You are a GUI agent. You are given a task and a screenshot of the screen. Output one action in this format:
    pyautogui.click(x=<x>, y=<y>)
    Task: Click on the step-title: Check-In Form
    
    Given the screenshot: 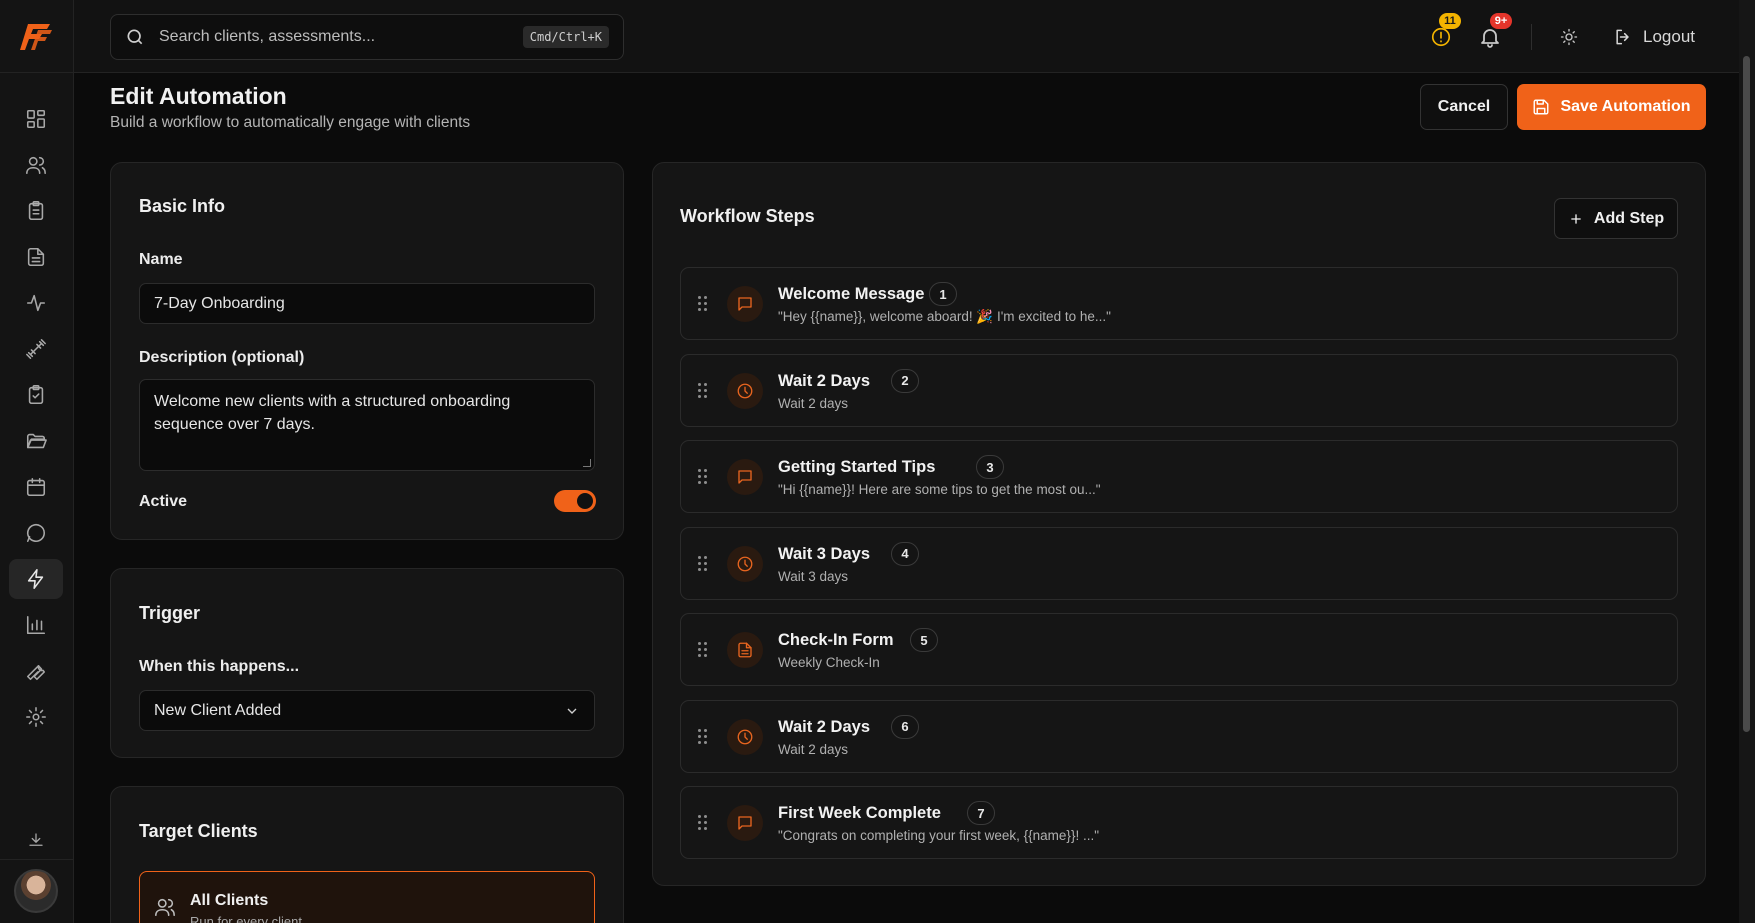 What is the action you would take?
    pyautogui.click(x=836, y=640)
    